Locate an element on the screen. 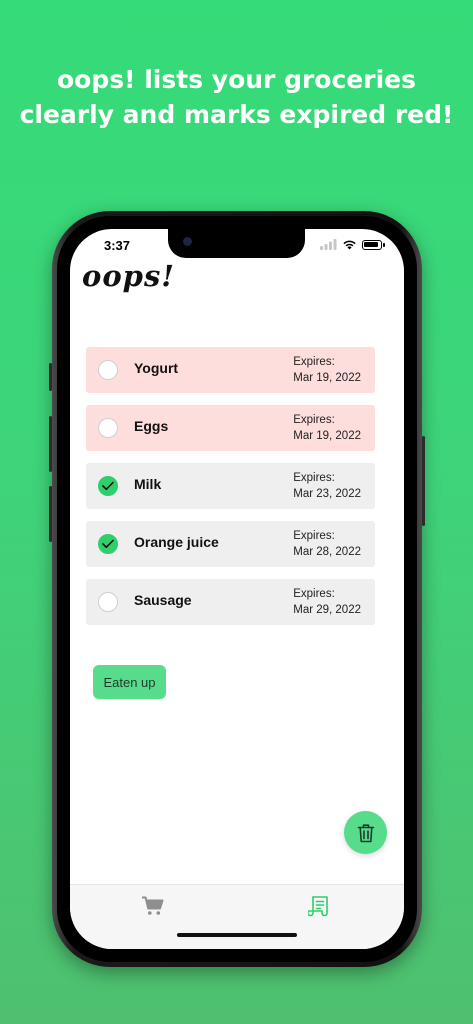 This screenshot has height=1024, width=473. app-title: oops! is located at coordinates (129, 276).